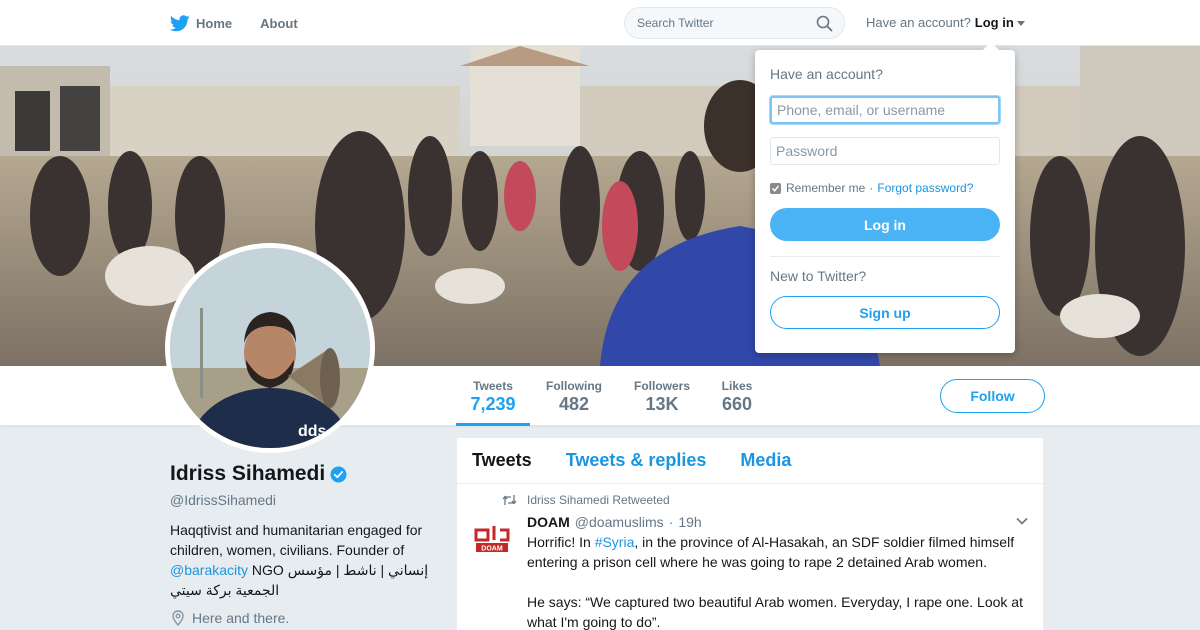 The height and width of the screenshot is (630, 1200). What do you see at coordinates (636, 460) in the screenshot?
I see `tab-tweets-and-replies: Tweets & replies` at bounding box center [636, 460].